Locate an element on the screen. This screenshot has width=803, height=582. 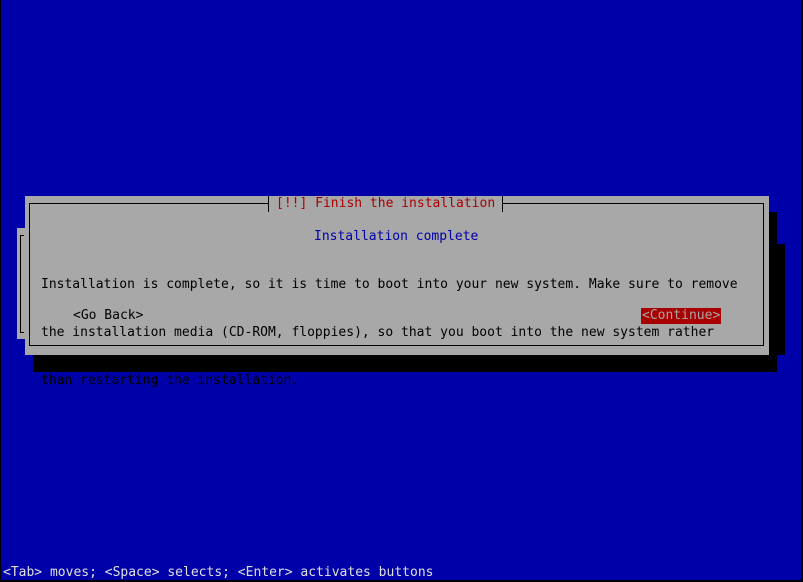
continue-button: <Continue> is located at coordinates (681, 316).